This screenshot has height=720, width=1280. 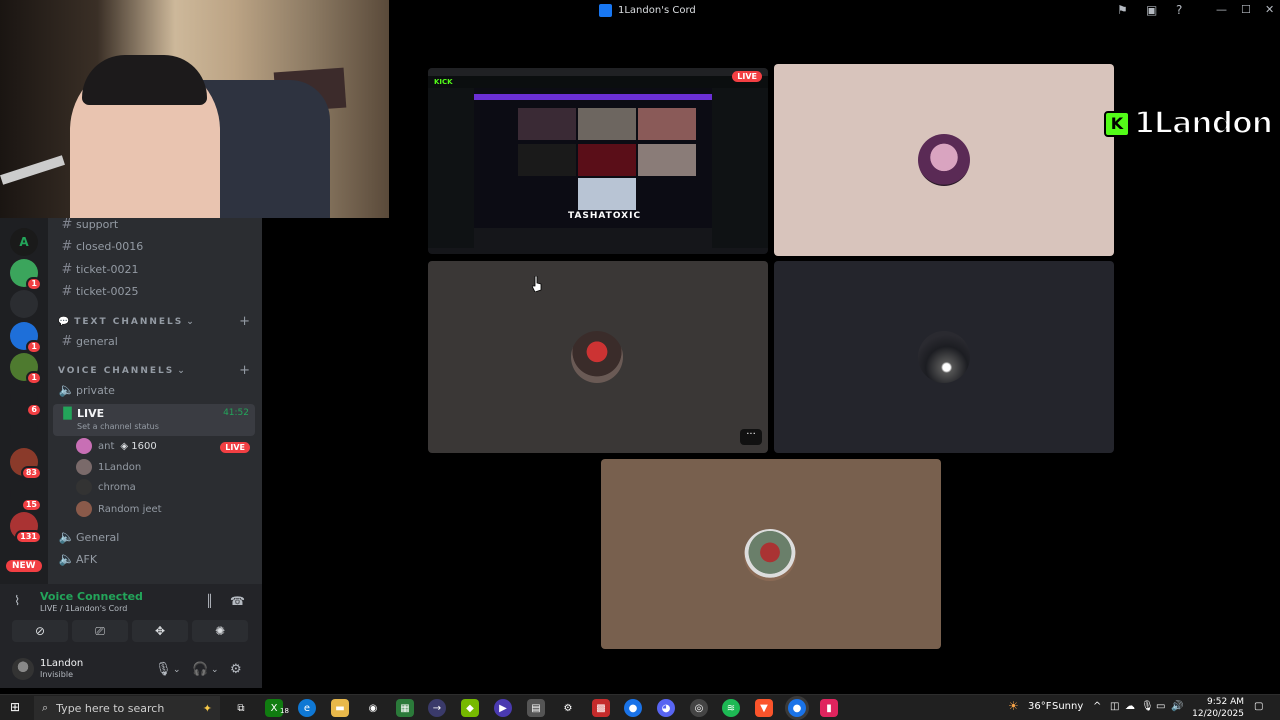 I want to click on user-avatar, so click(x=23, y=669).